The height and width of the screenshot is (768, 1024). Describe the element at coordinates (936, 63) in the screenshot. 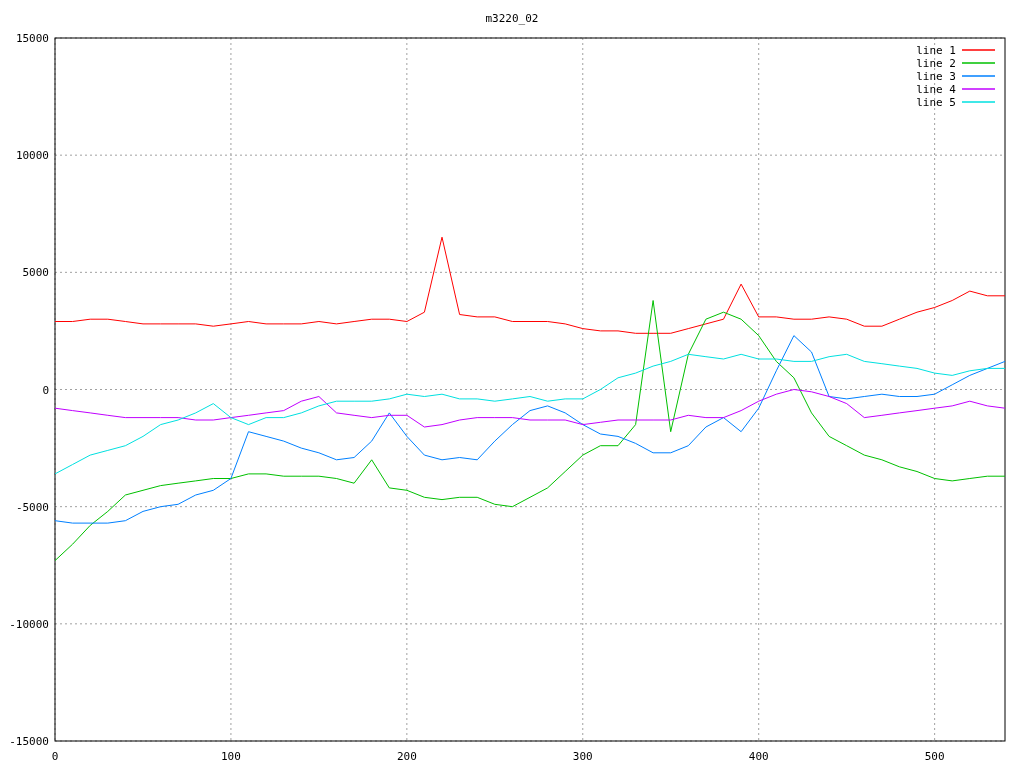

I see `legend-label: line 2` at that location.